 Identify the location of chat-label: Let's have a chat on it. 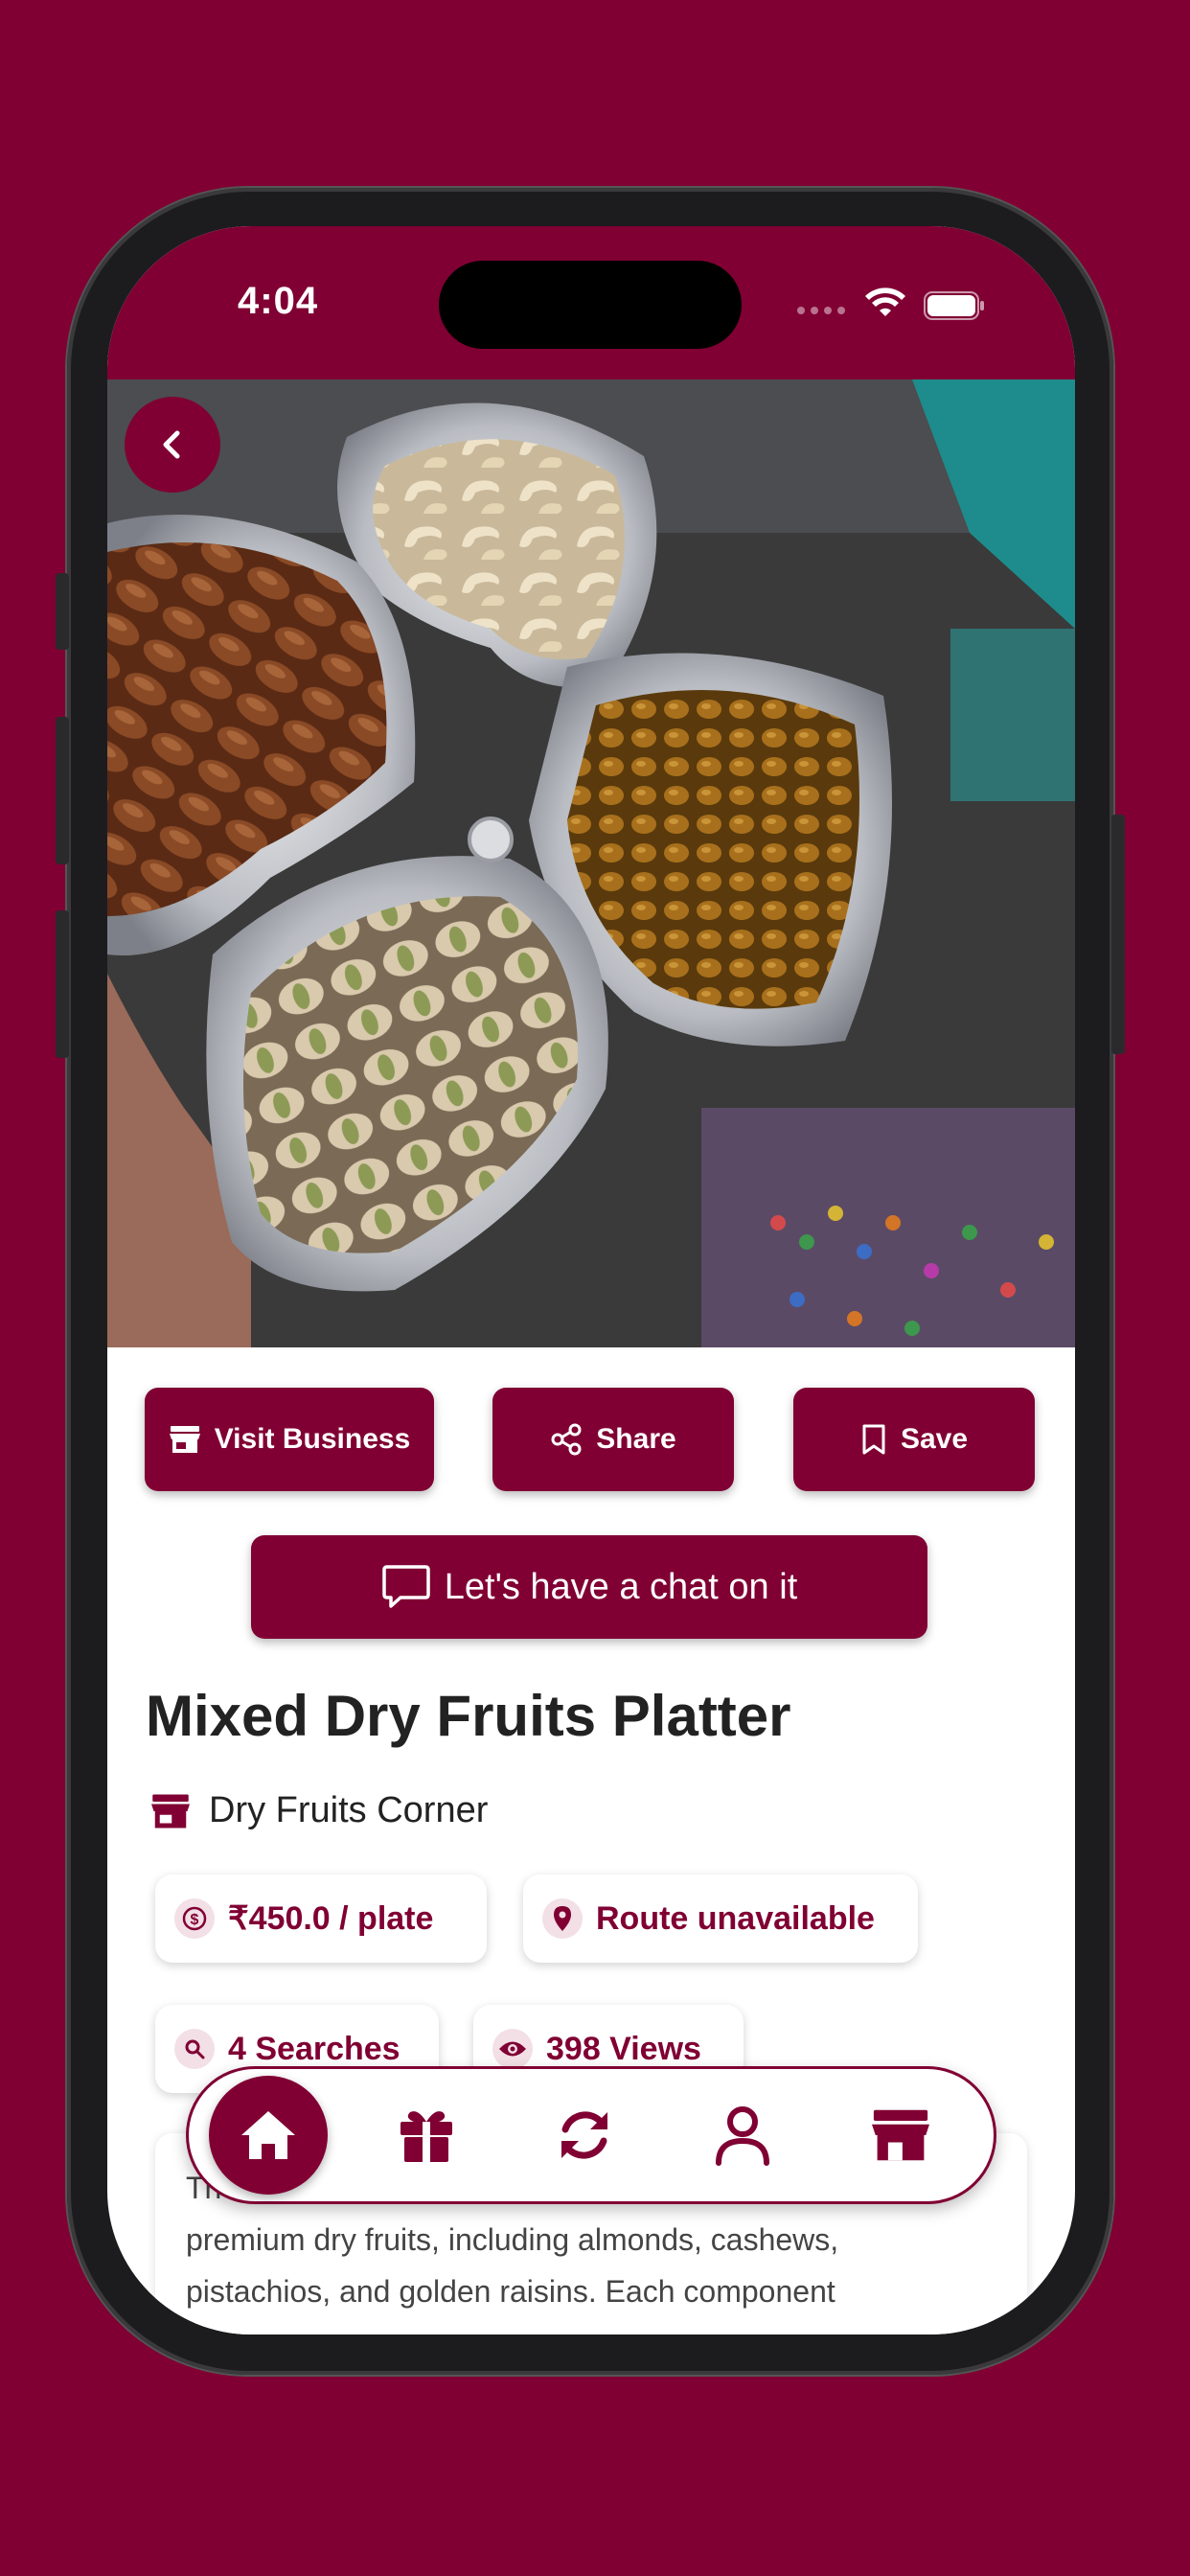
(621, 1586).